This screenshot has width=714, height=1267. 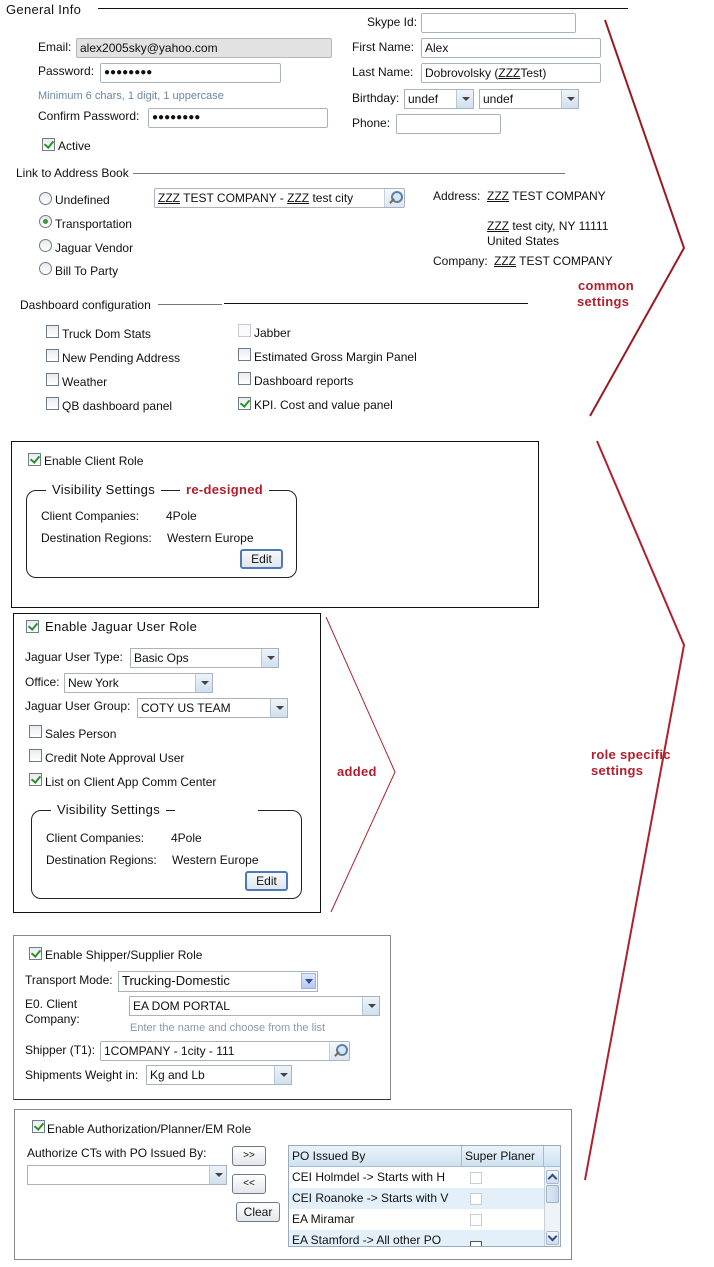 I want to click on po-issued-by-cell: EA Miramar, so click(x=323, y=1219).